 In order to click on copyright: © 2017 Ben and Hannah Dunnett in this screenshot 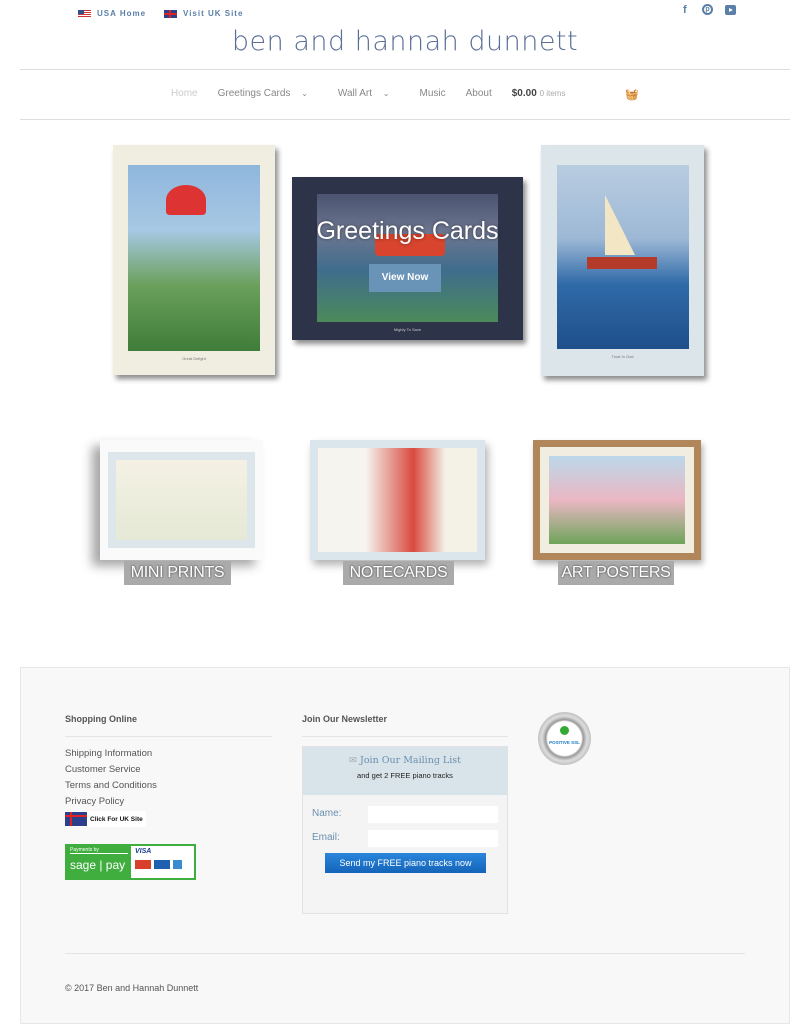, I will do `click(132, 988)`.